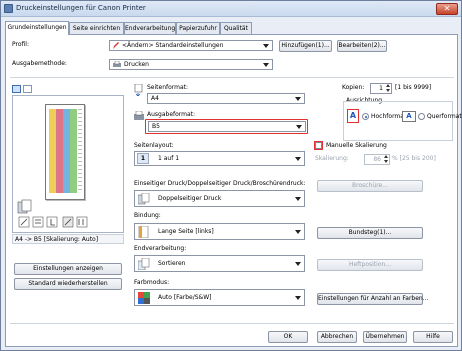  What do you see at coordinates (356, 145) in the screenshot?
I see `manual-scaling-label: Manuelle Skalierung` at bounding box center [356, 145].